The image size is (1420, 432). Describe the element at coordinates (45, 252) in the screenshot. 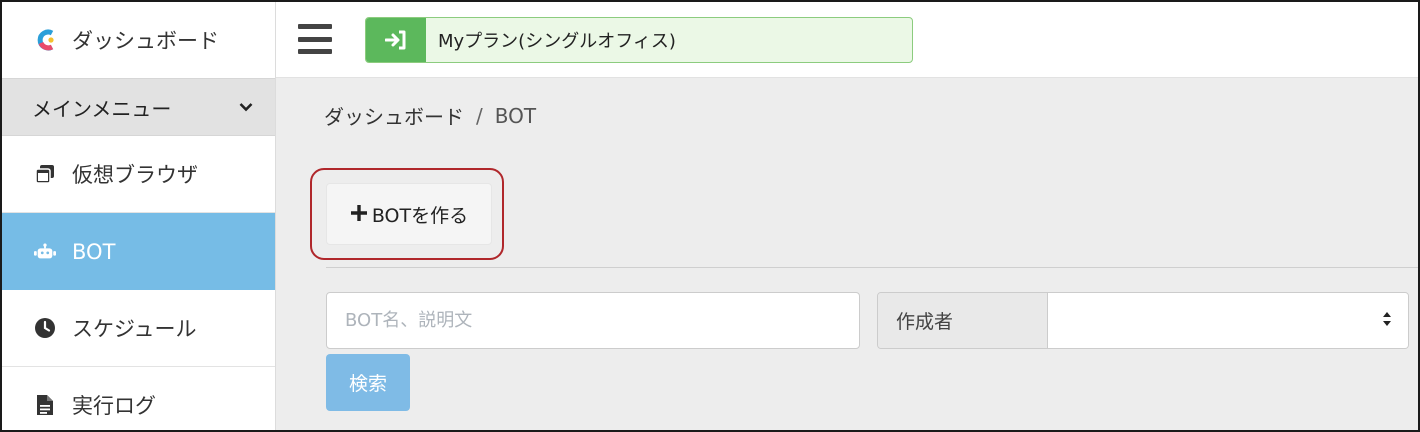

I see `robot-icon` at that location.